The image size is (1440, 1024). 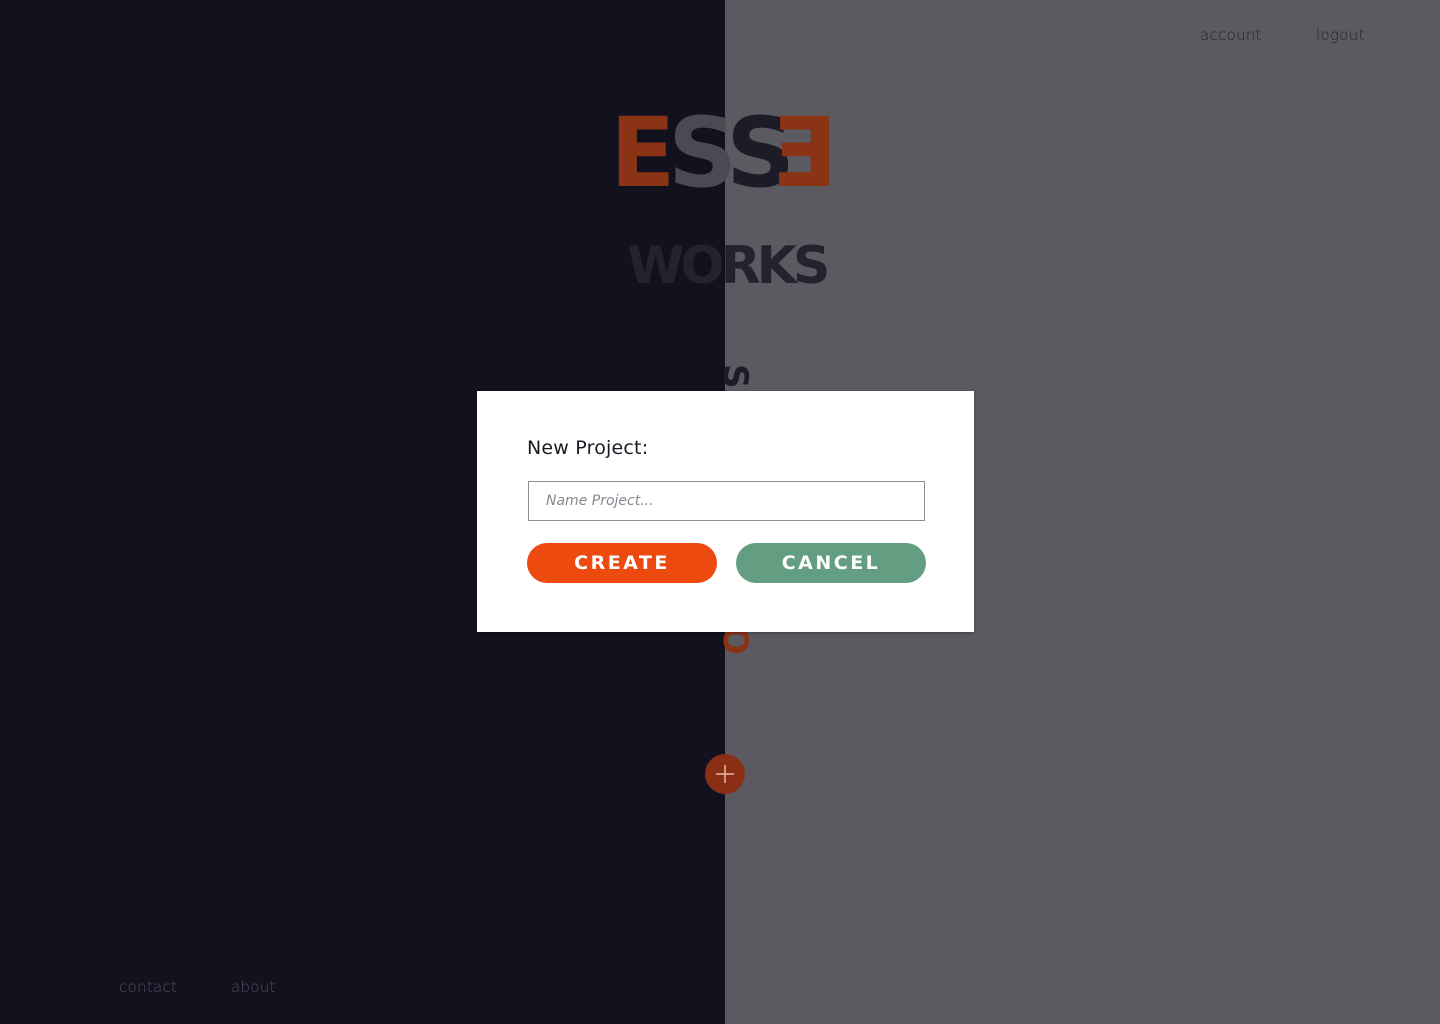 What do you see at coordinates (735, 376) in the screenshot?
I see `vertical-decoration-top: S` at bounding box center [735, 376].